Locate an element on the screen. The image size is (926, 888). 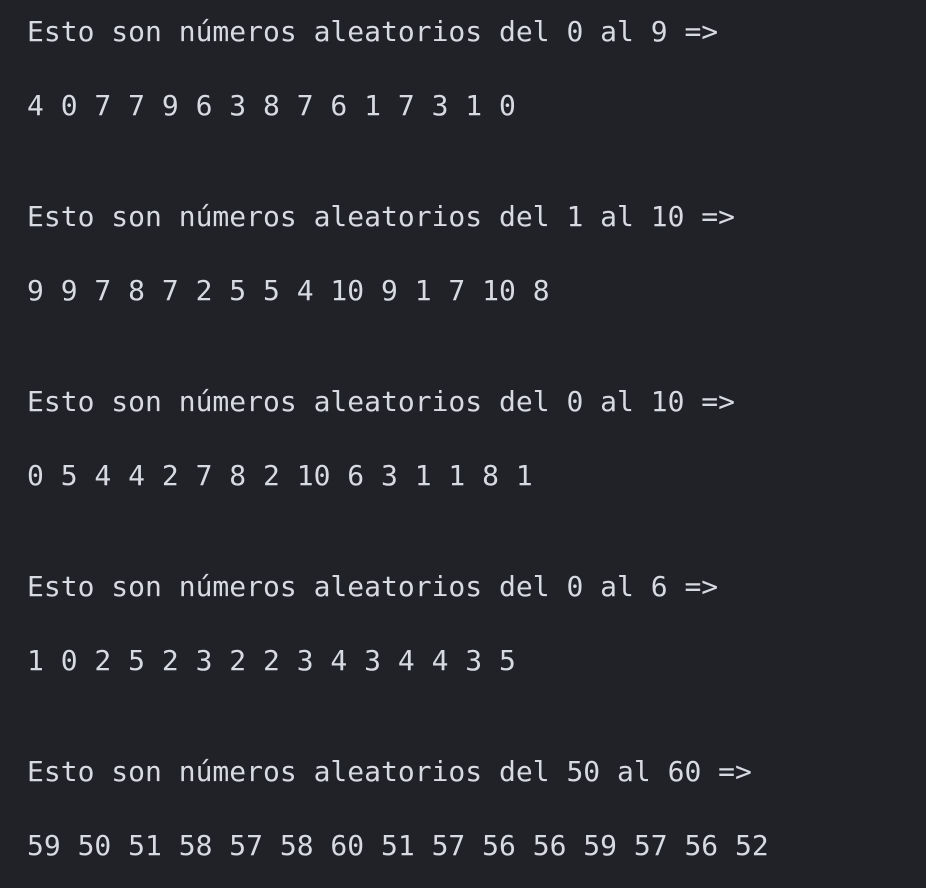
random-numbers-line: 4 0 7 7 9 6 3 8 7 6 1 7 3 1 0 is located at coordinates (271, 105).